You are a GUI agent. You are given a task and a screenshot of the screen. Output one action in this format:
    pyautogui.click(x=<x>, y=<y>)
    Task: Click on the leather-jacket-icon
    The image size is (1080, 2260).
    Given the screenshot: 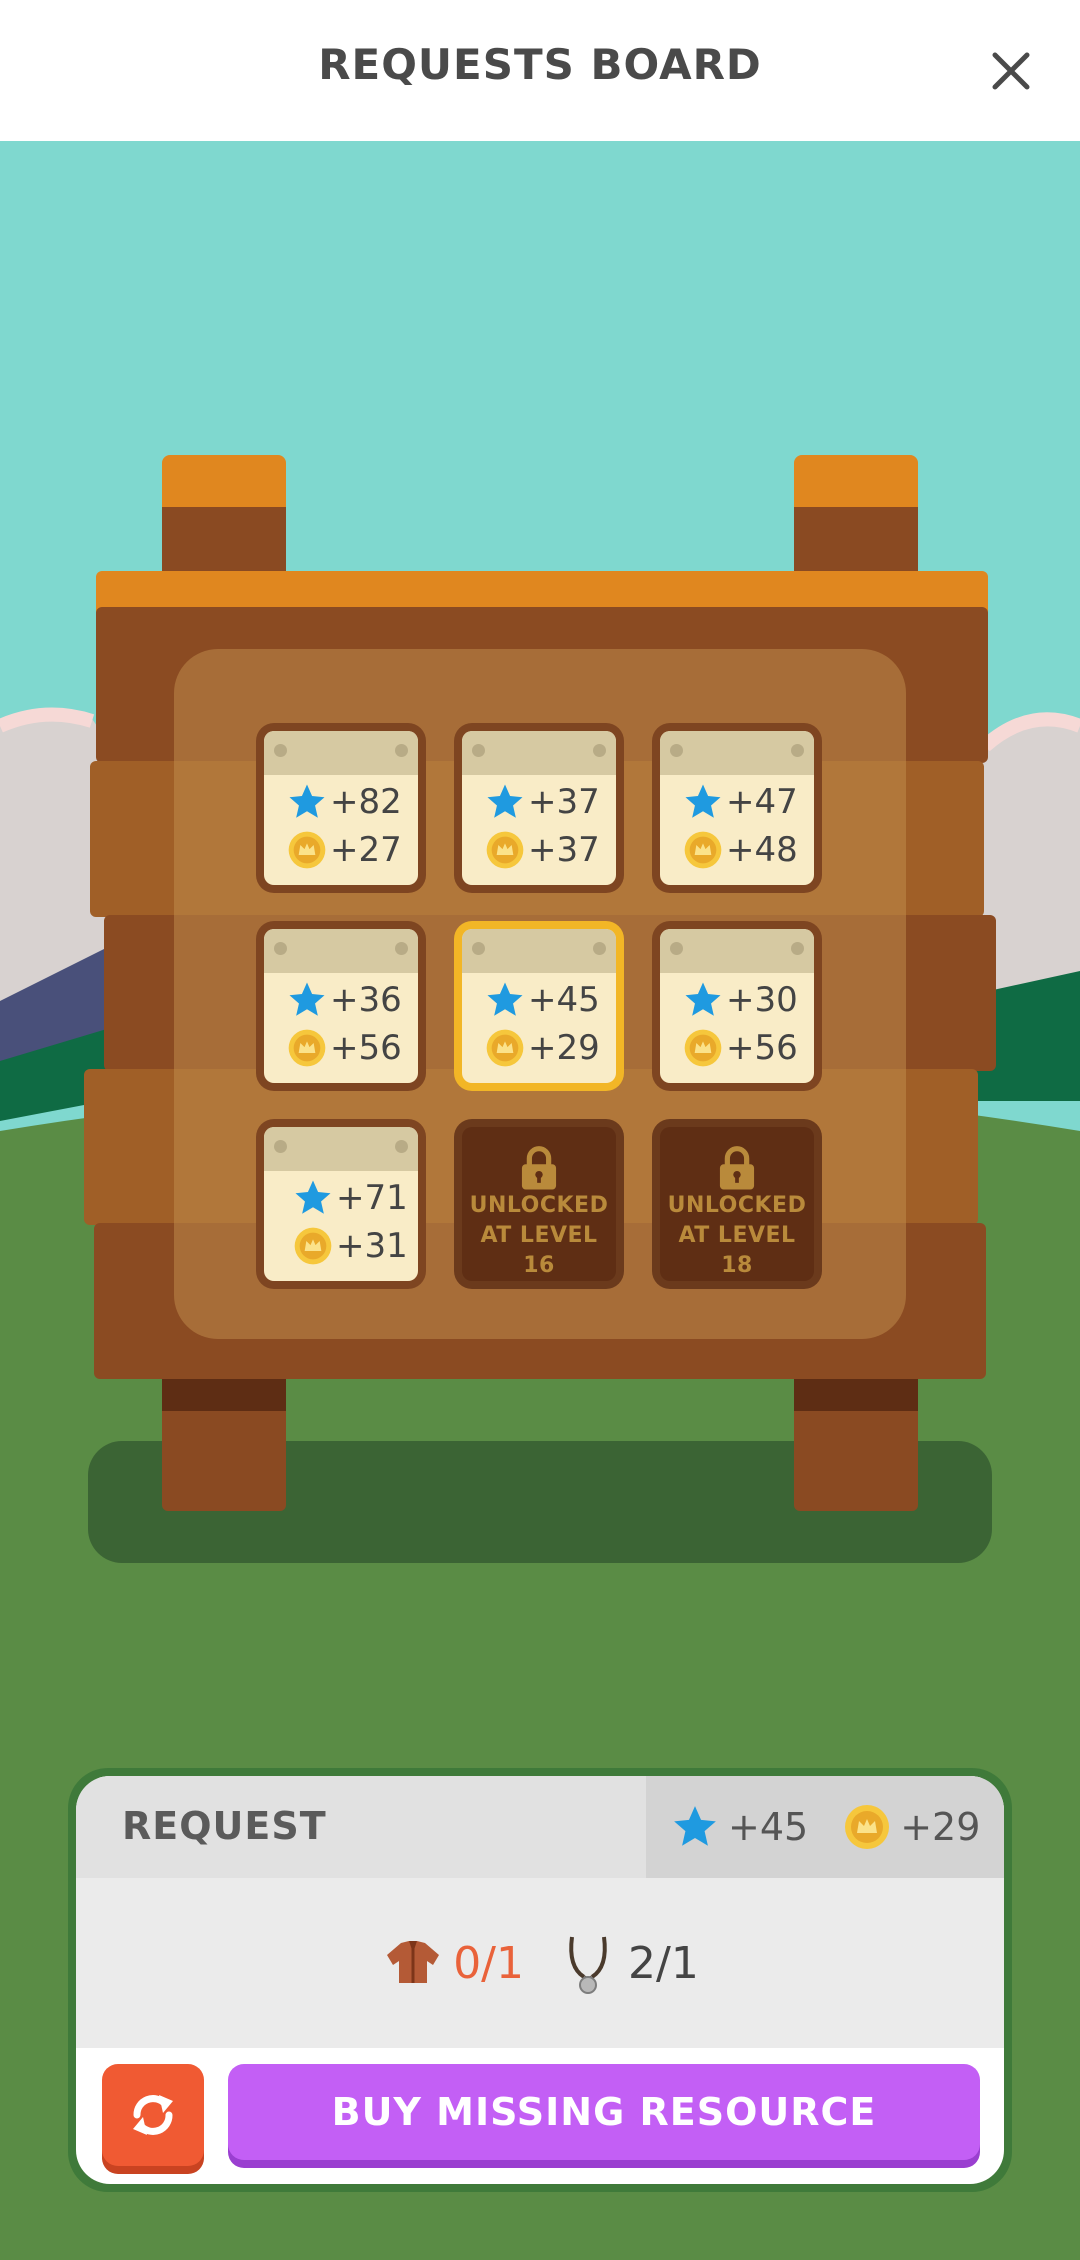 What is the action you would take?
    pyautogui.click(x=413, y=1963)
    